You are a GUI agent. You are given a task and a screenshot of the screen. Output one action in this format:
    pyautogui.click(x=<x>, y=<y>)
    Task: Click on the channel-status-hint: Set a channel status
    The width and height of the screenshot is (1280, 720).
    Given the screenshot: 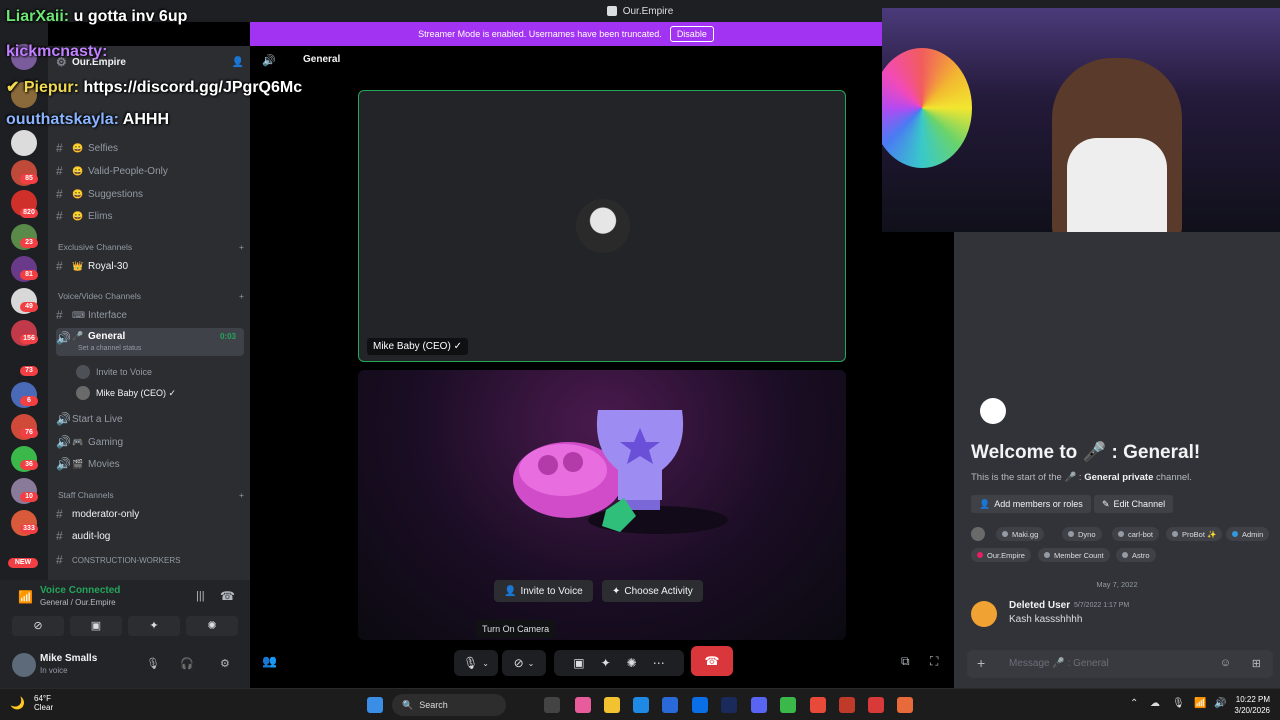 What is the action you would take?
    pyautogui.click(x=109, y=348)
    